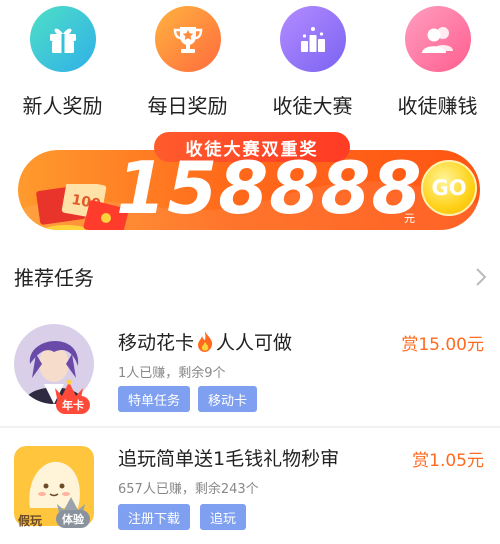  Describe the element at coordinates (73, 519) in the screenshot. I see `trial-badge: 体验` at that location.